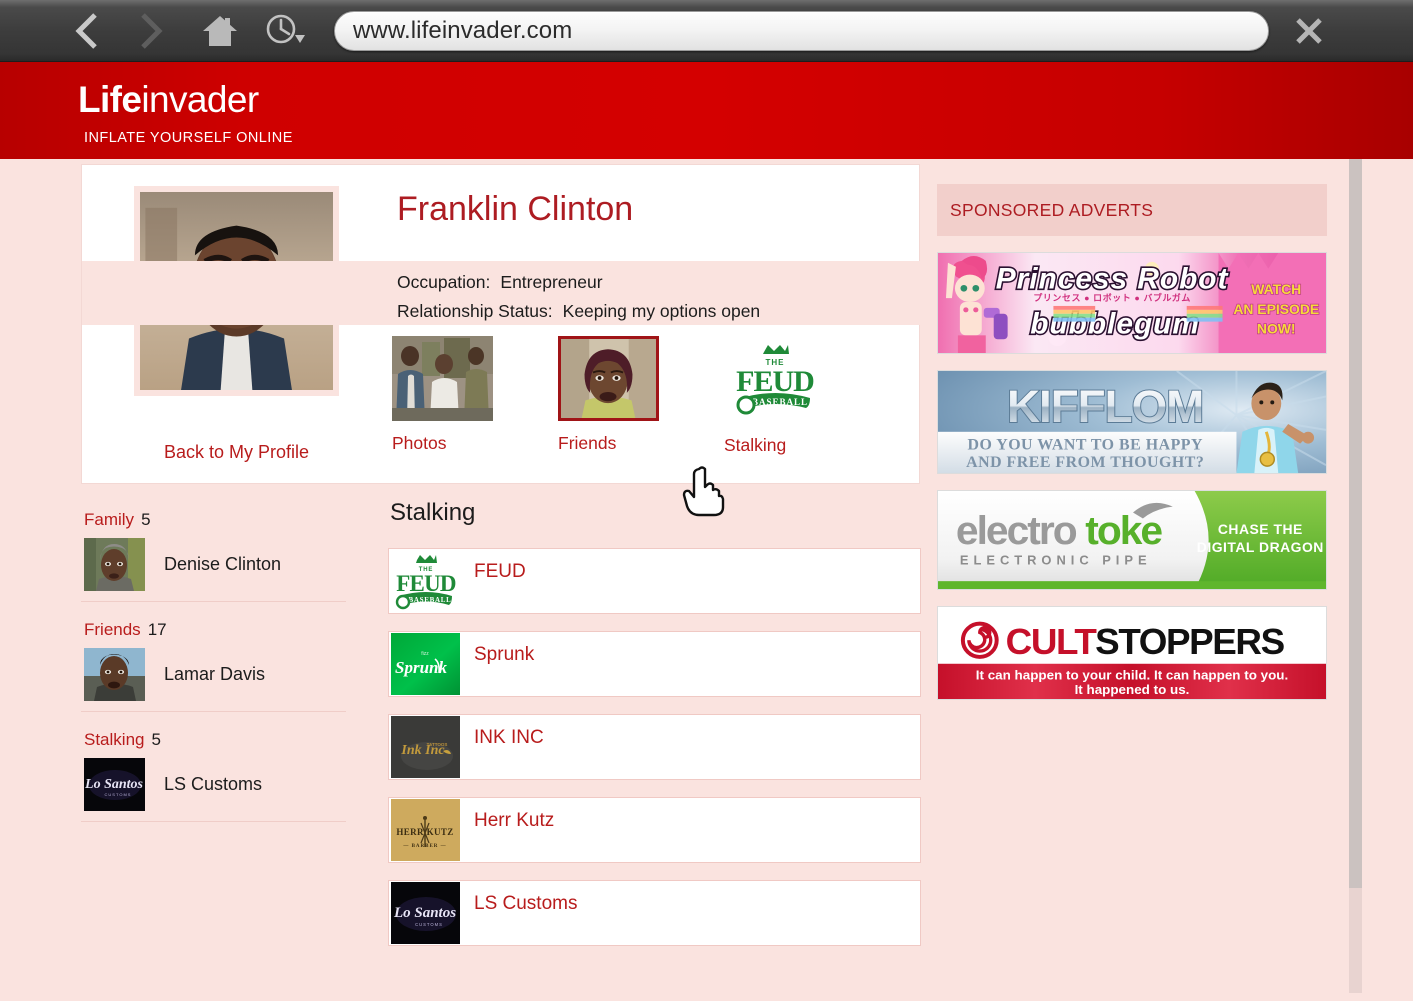 This screenshot has width=1413, height=1001. I want to click on chevron-left-icon, so click(88, 31).